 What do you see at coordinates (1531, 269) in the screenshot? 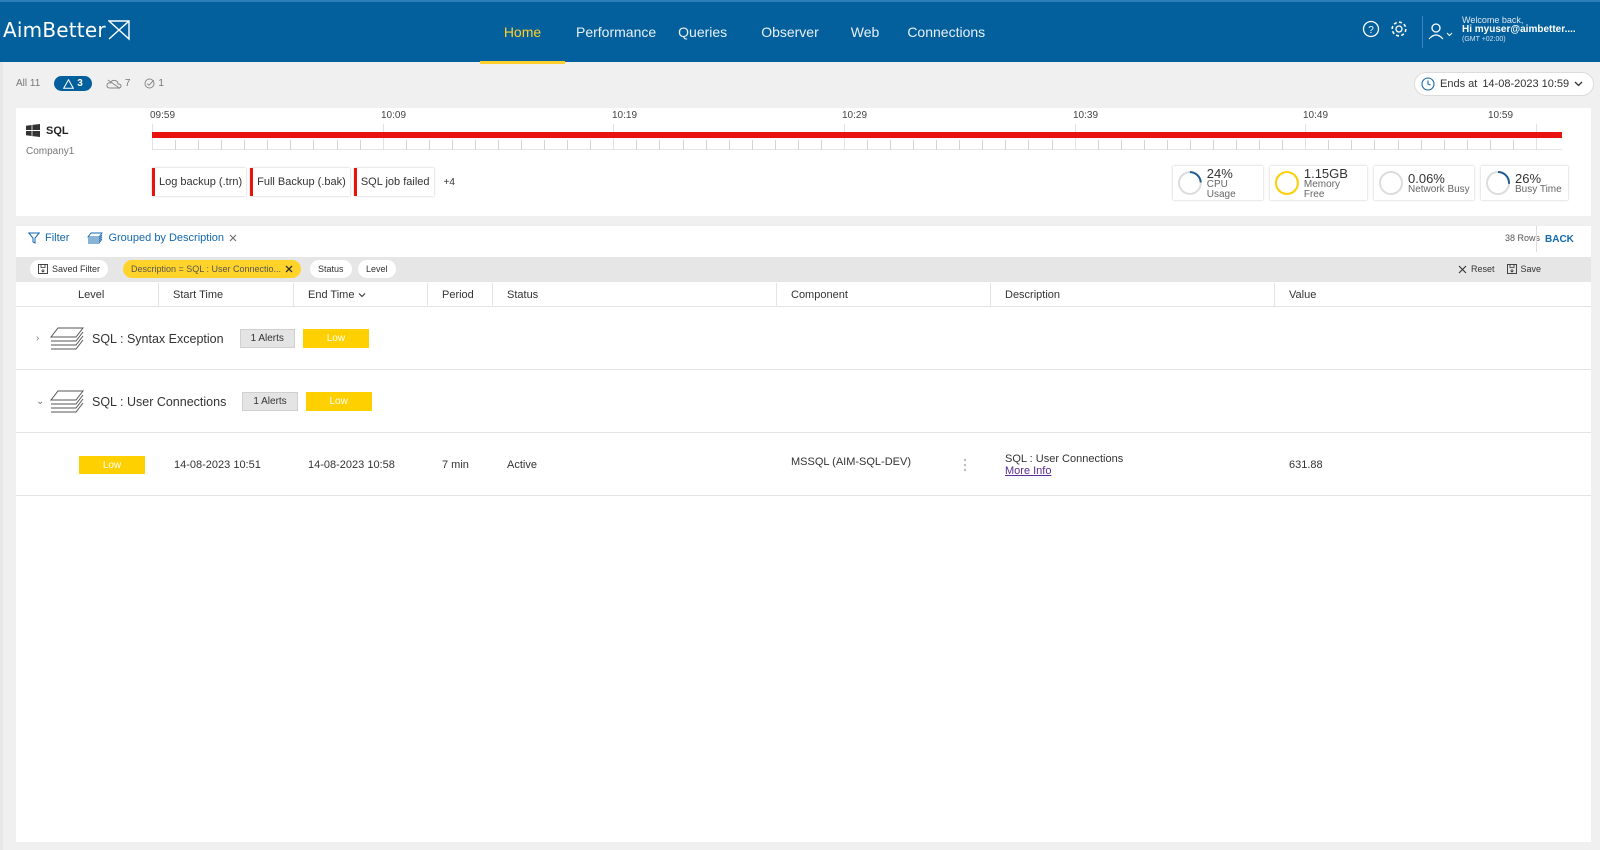
I see `save-label: Save` at bounding box center [1531, 269].